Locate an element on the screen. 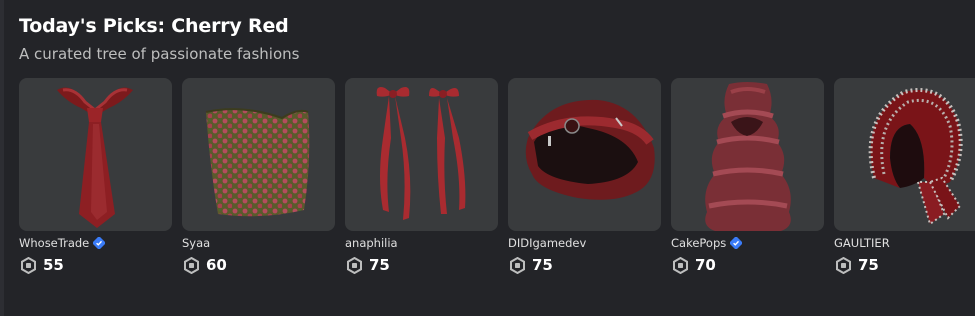 The height and width of the screenshot is (316, 975). ruffle-dress-icon is located at coordinates (748, 156).